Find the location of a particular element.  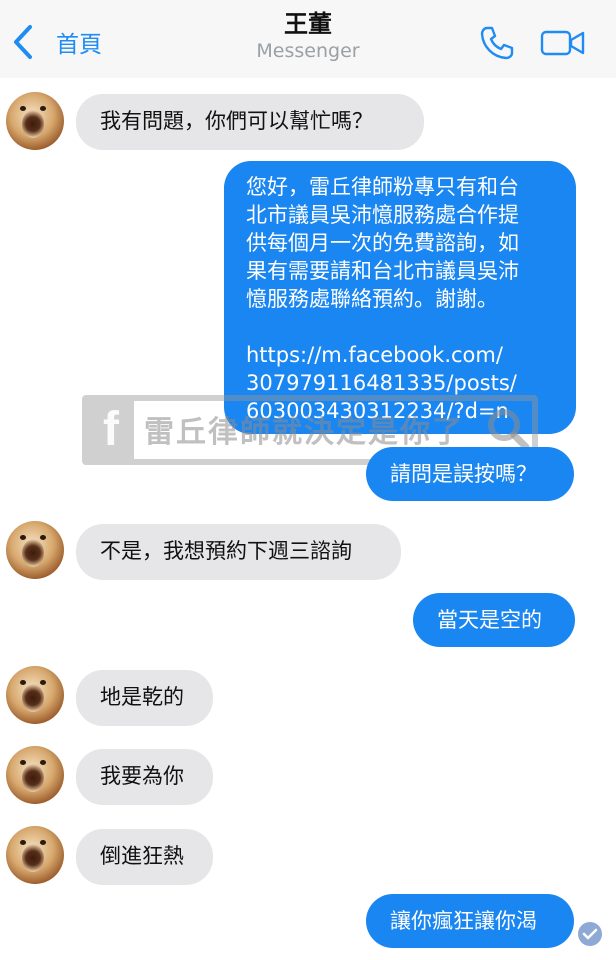

voice-call-button is located at coordinates (497, 45).